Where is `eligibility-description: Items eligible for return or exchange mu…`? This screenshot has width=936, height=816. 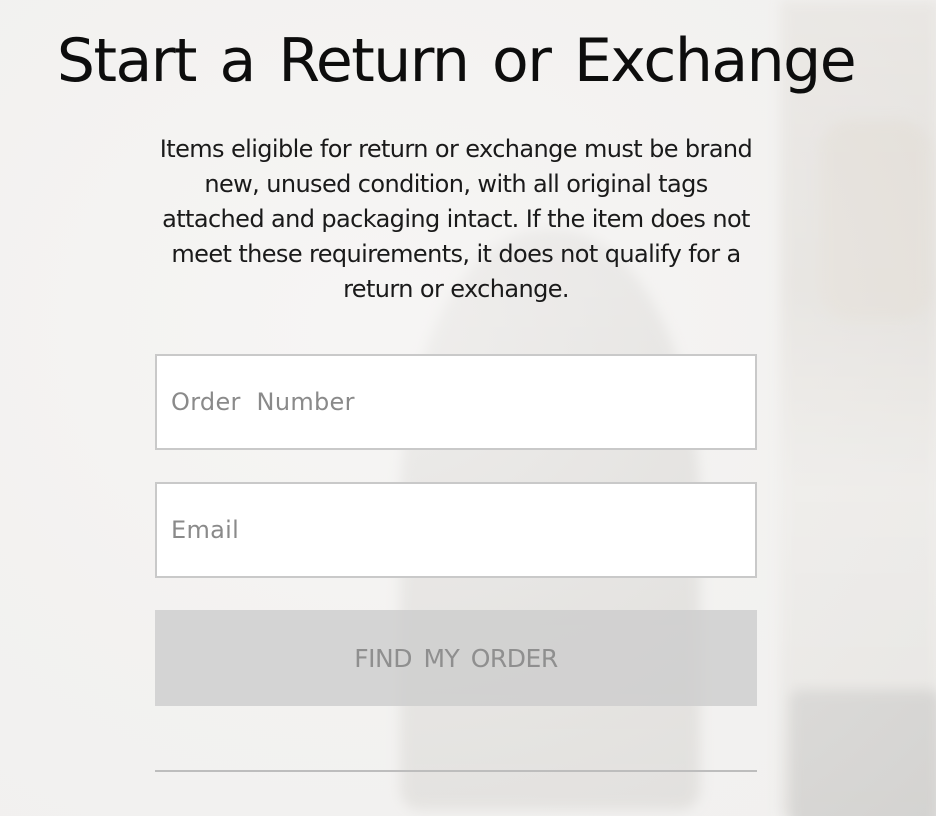 eligibility-description: Items eligible for return or exchange mu… is located at coordinates (456, 219).